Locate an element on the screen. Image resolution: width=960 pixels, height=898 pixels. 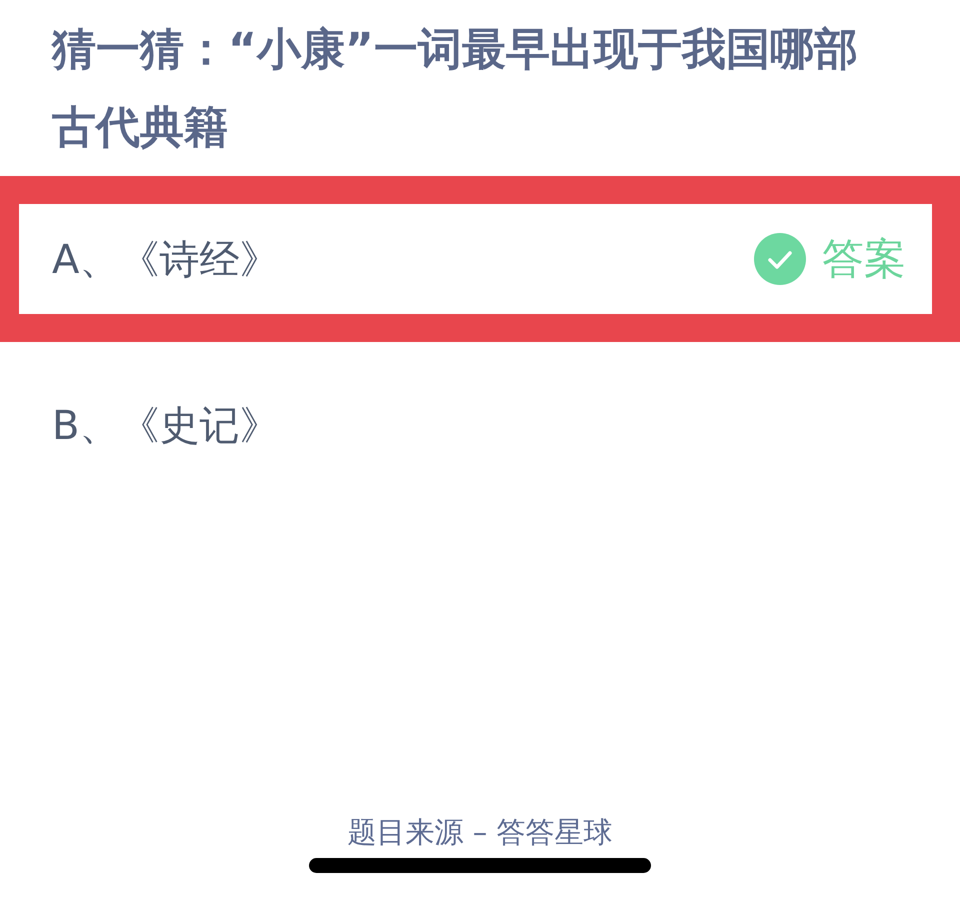
option-text: A、《诗经》 is located at coordinates (166, 259).